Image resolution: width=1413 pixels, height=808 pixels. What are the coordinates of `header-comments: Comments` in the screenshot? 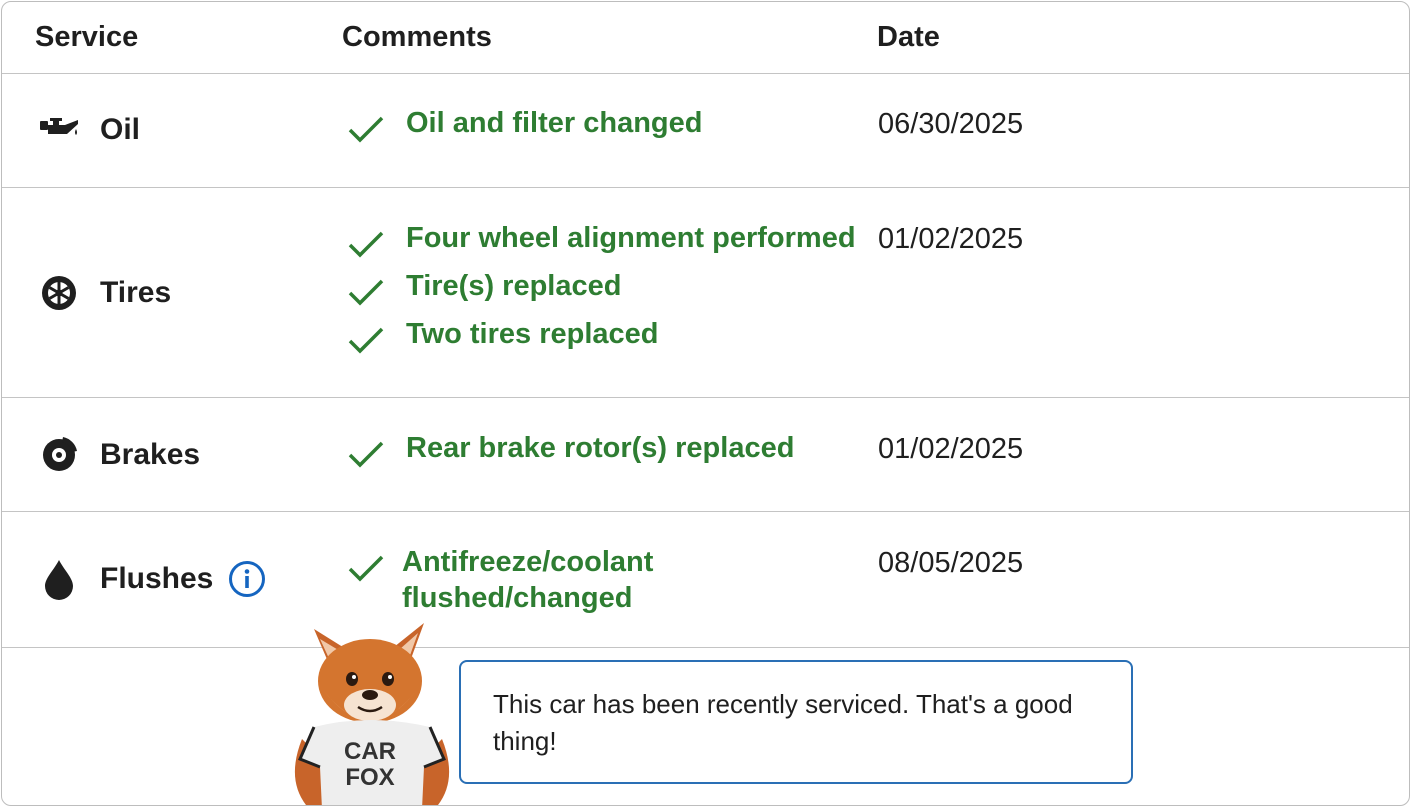 It's located at (417, 37).